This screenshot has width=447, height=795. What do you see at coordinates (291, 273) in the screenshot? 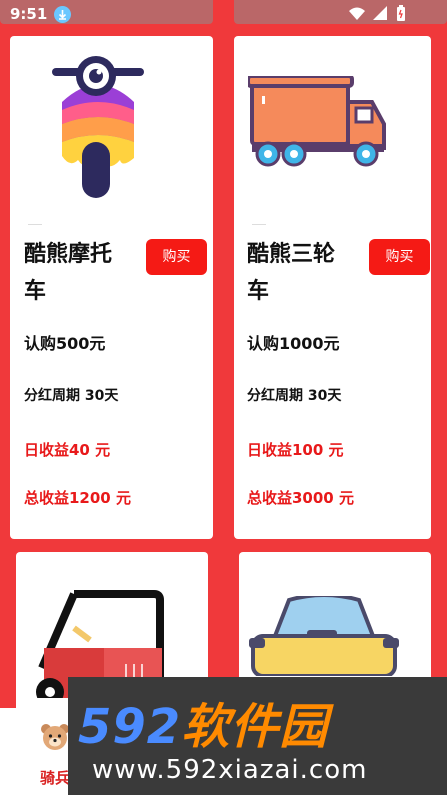
I see `product-title: 酷熊三轮 车` at bounding box center [291, 273].